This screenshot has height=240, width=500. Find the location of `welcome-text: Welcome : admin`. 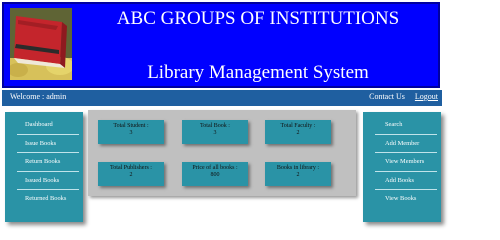

welcome-text: Welcome : admin is located at coordinates (38, 96).